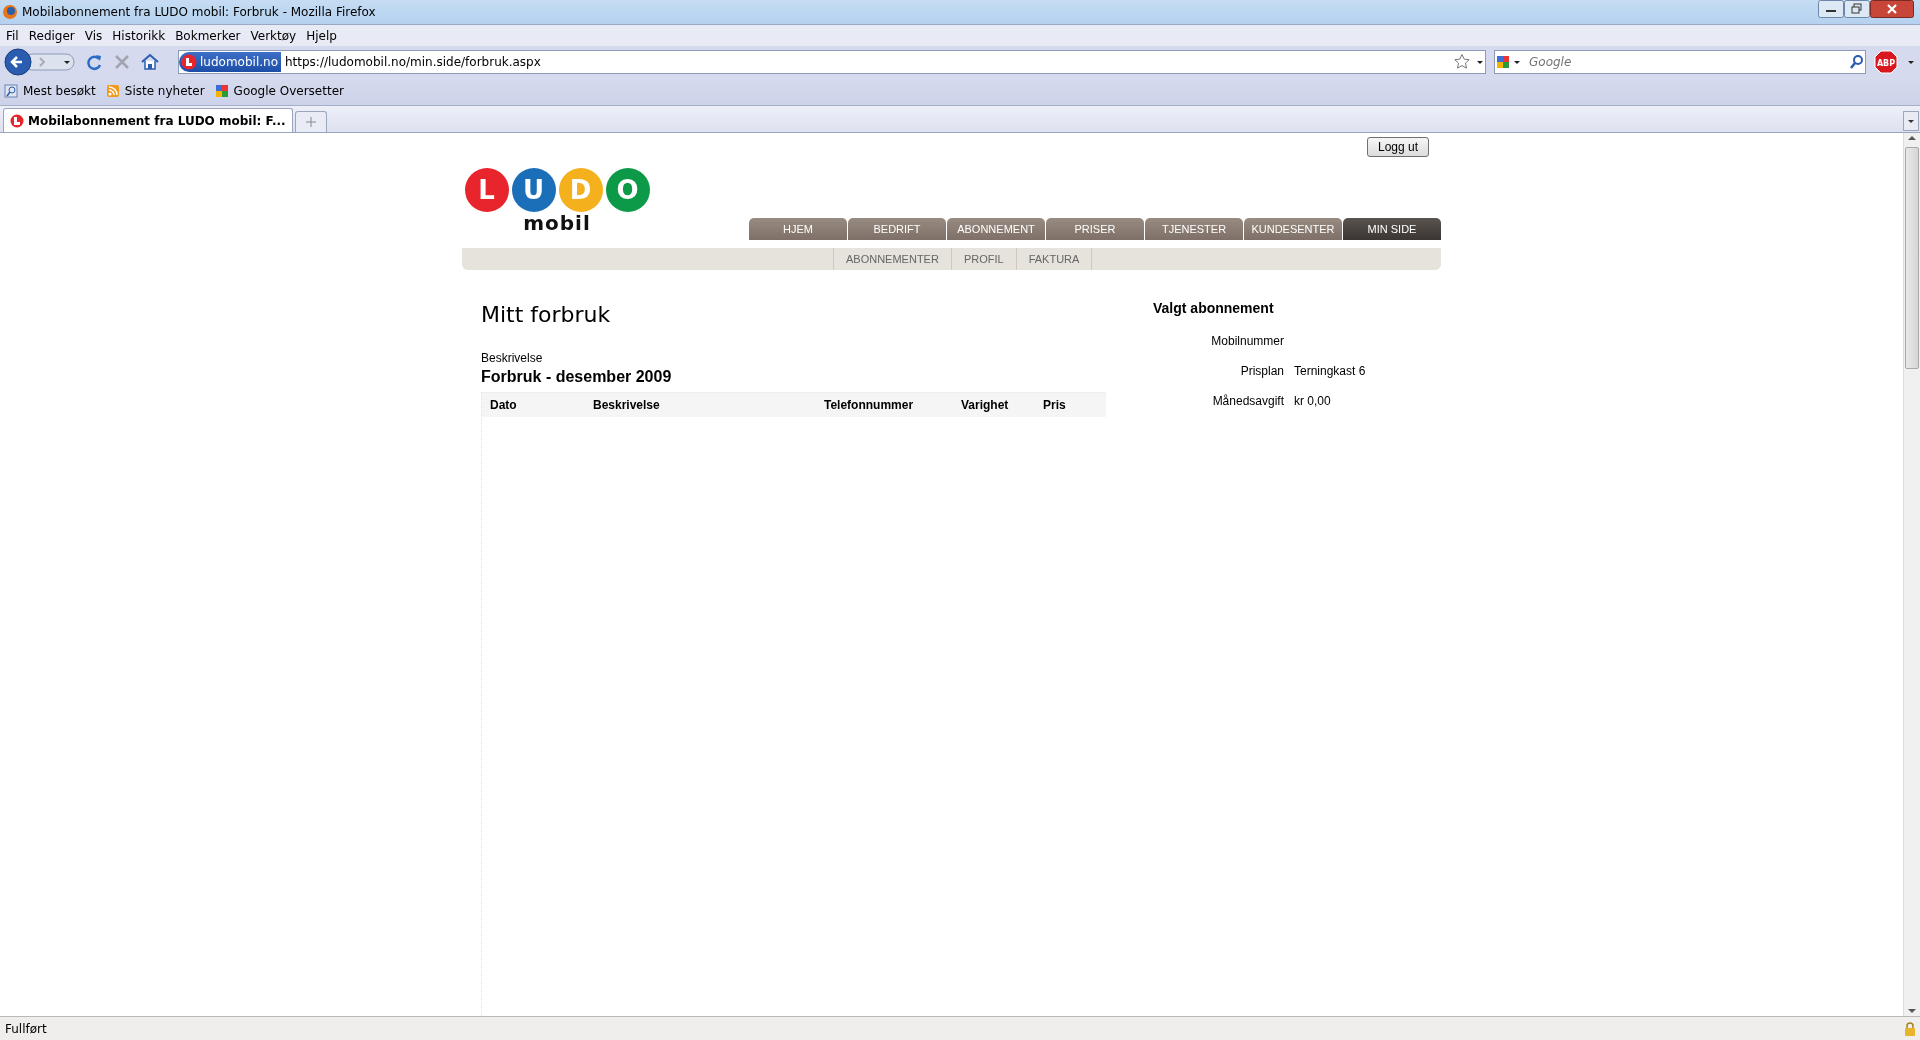 This screenshot has width=1920, height=1040. Describe the element at coordinates (230, 61) in the screenshot. I see `site-identity-badge: ludomobil.no` at that location.